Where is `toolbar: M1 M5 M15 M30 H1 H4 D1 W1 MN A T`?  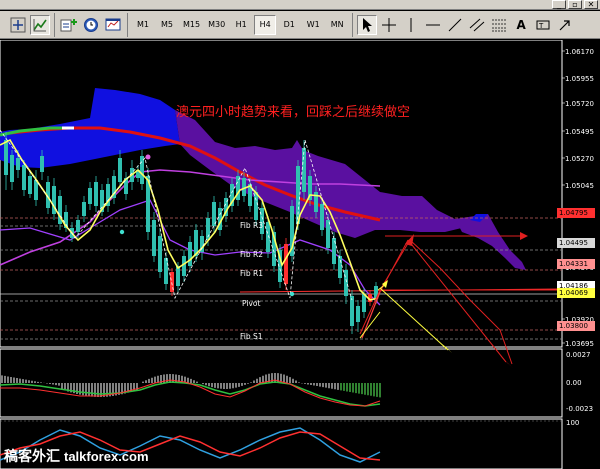
toolbar: M1 M5 M15 M30 H1 H4 D1 W1 MN A T is located at coordinates (300, 25).